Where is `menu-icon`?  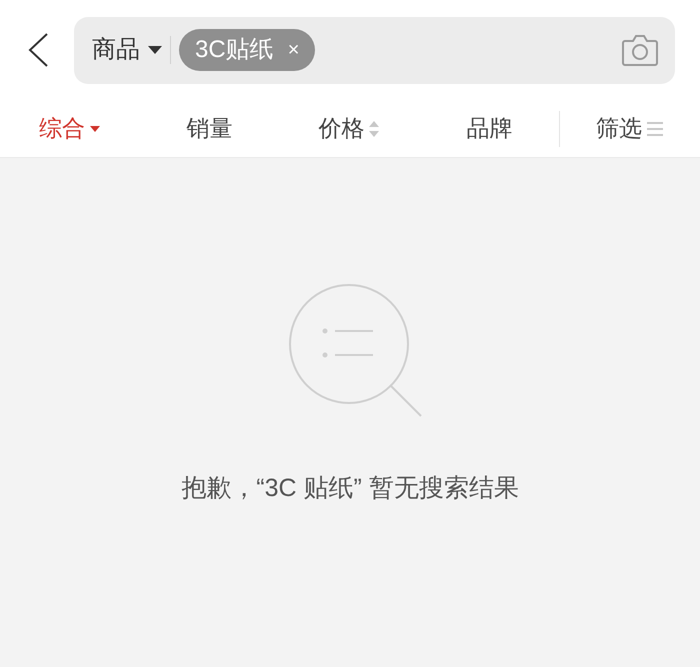
menu-icon is located at coordinates (655, 128).